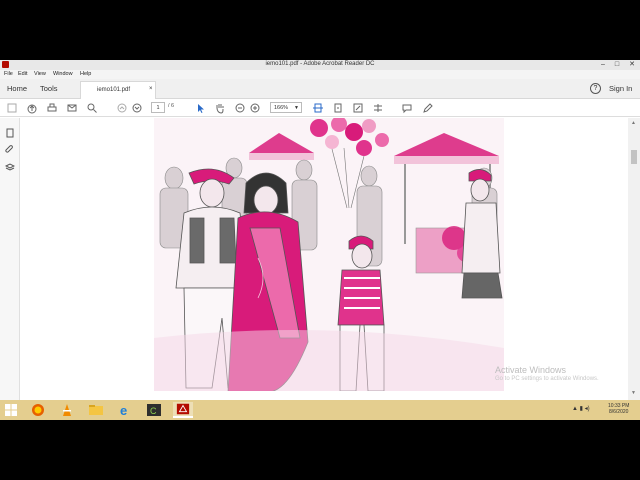 The image size is (640, 480). What do you see at coordinates (240, 108) in the screenshot?
I see `zoom-out-icon` at bounding box center [240, 108].